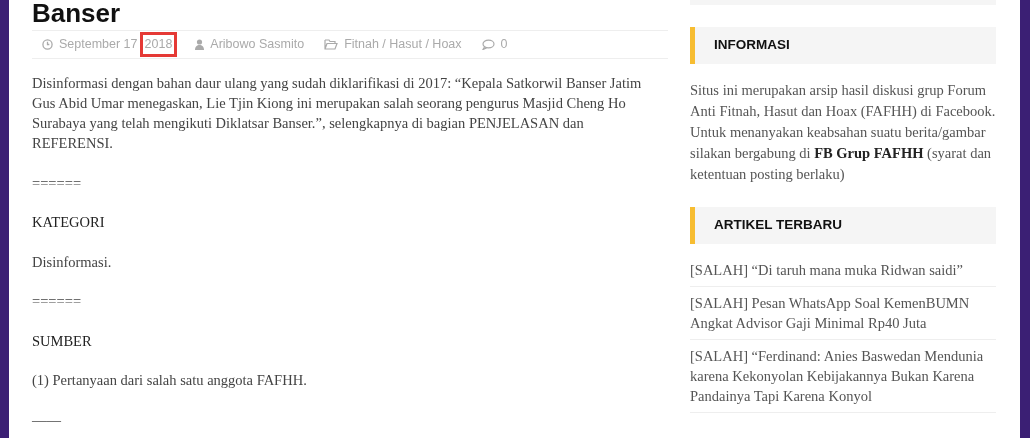  I want to click on widget-text: Situs ini merupakan arsip hasil diskusi grup Forum Anti Fitnah, Hasut dan Hoax (FAFHH) di Facebook. Untuk menanyakan keabsahan suatu berita/gambar silakan bergabung di FB Grup FAFHH (syarat dan ketentuan posting berlaku), so click(843, 132).